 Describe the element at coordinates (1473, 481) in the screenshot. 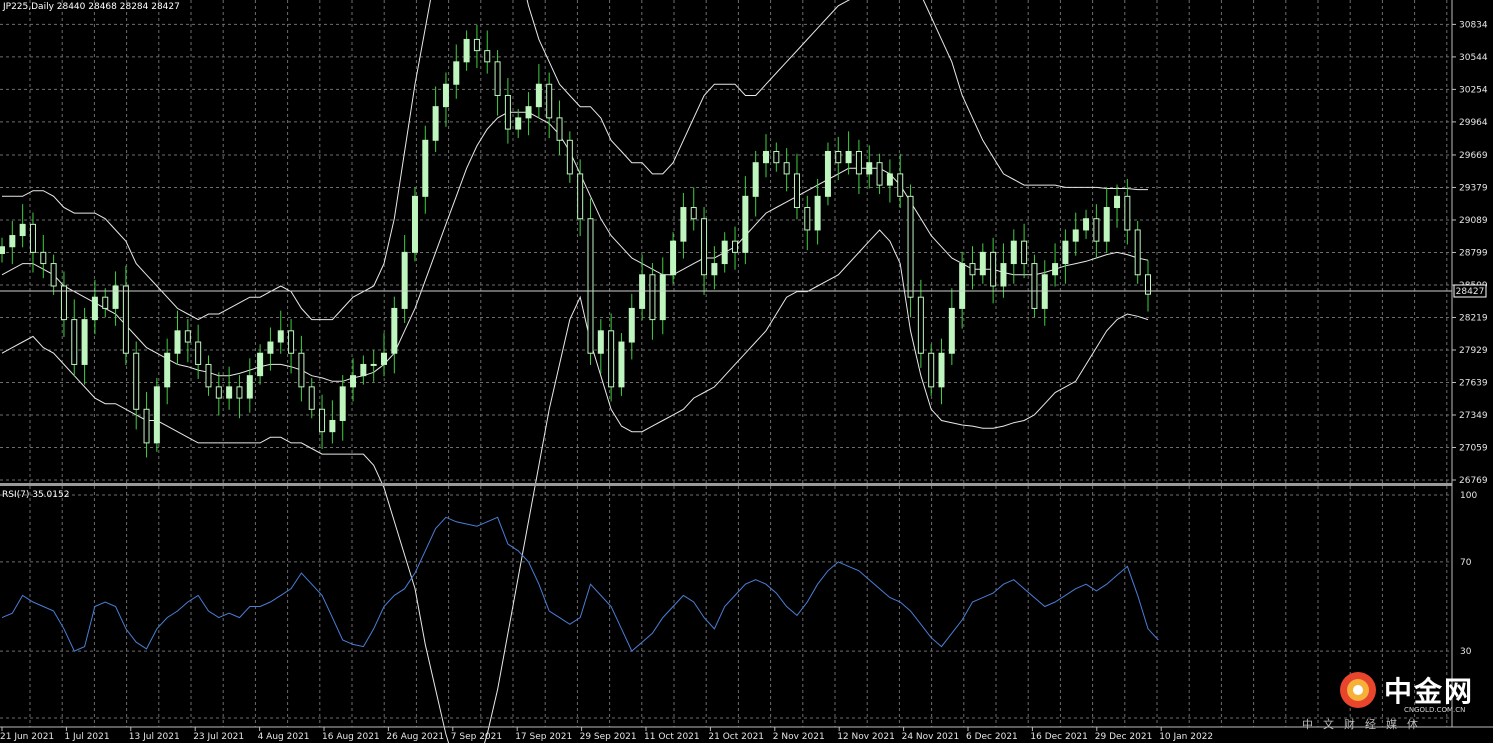

I see `price-tick-label: 26769` at that location.